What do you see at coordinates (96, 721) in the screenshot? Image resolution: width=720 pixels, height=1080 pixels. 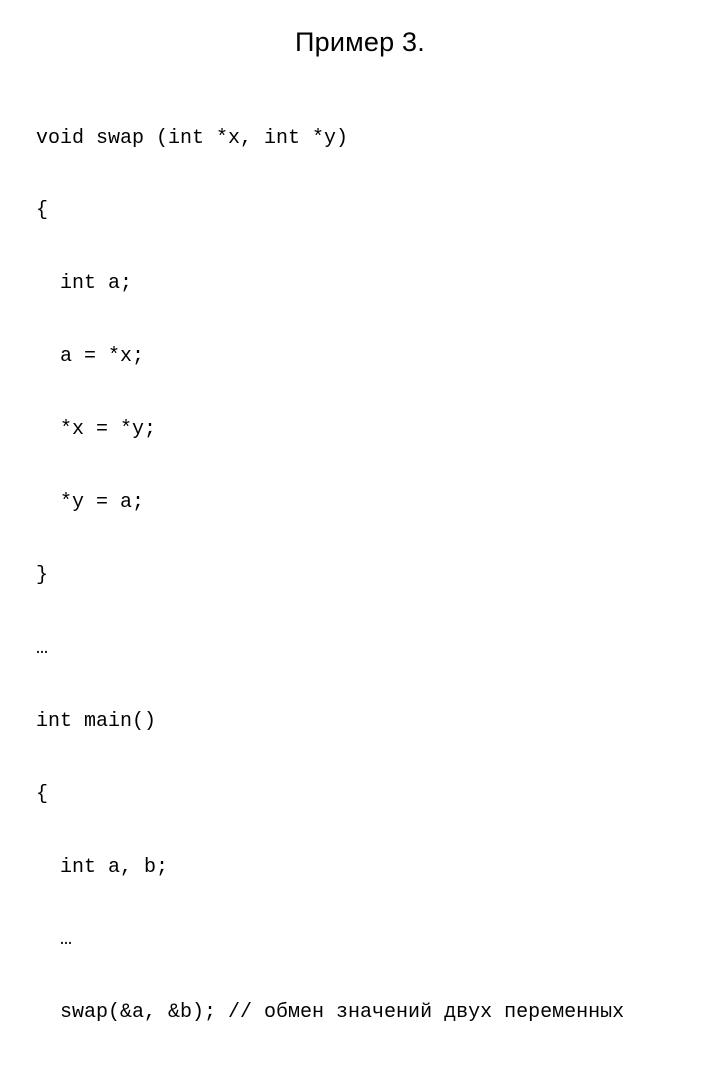 I see `code-line: int main()` at bounding box center [96, 721].